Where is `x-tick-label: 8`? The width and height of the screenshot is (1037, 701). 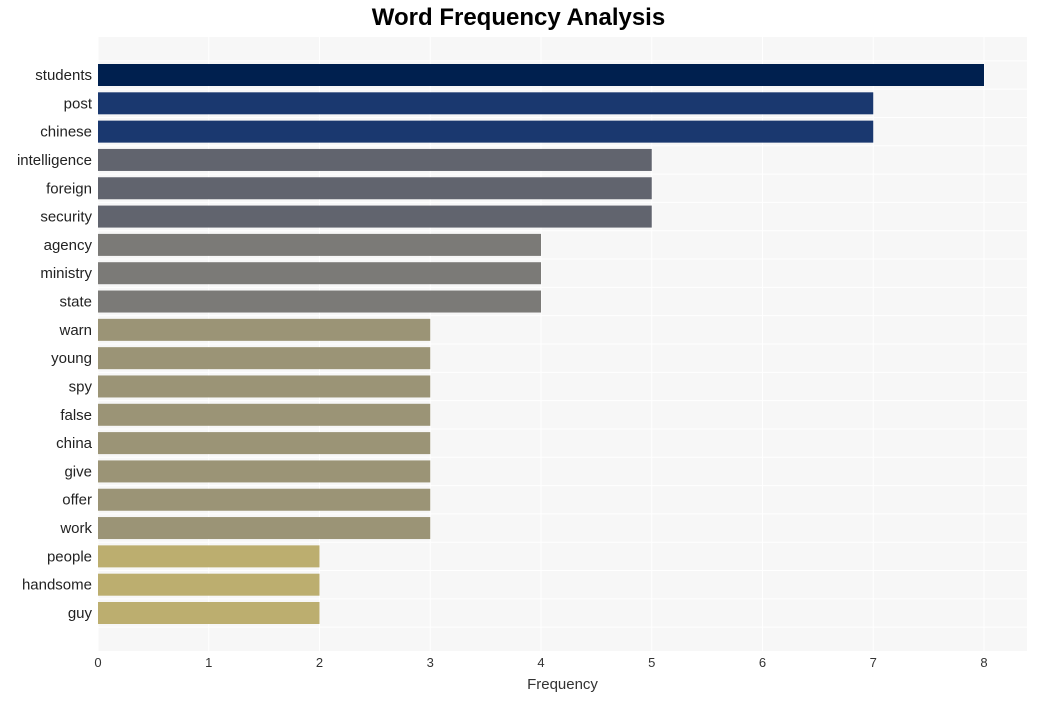 x-tick-label: 8 is located at coordinates (983, 662).